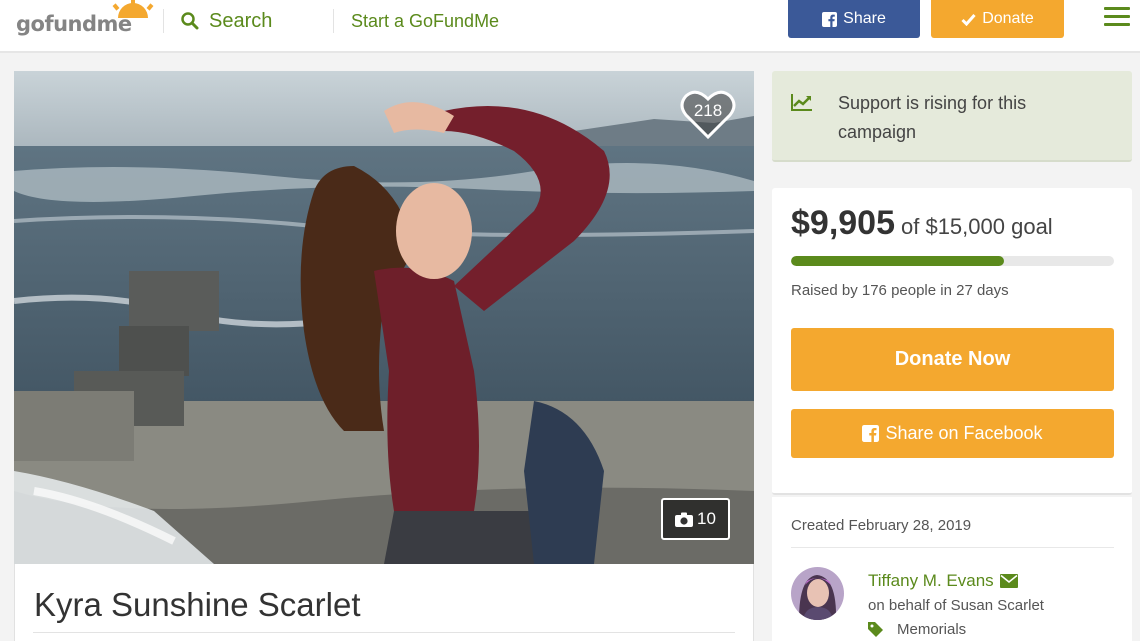 This screenshot has width=1140, height=641. Describe the element at coordinates (684, 519) in the screenshot. I see `camera-icon` at that location.